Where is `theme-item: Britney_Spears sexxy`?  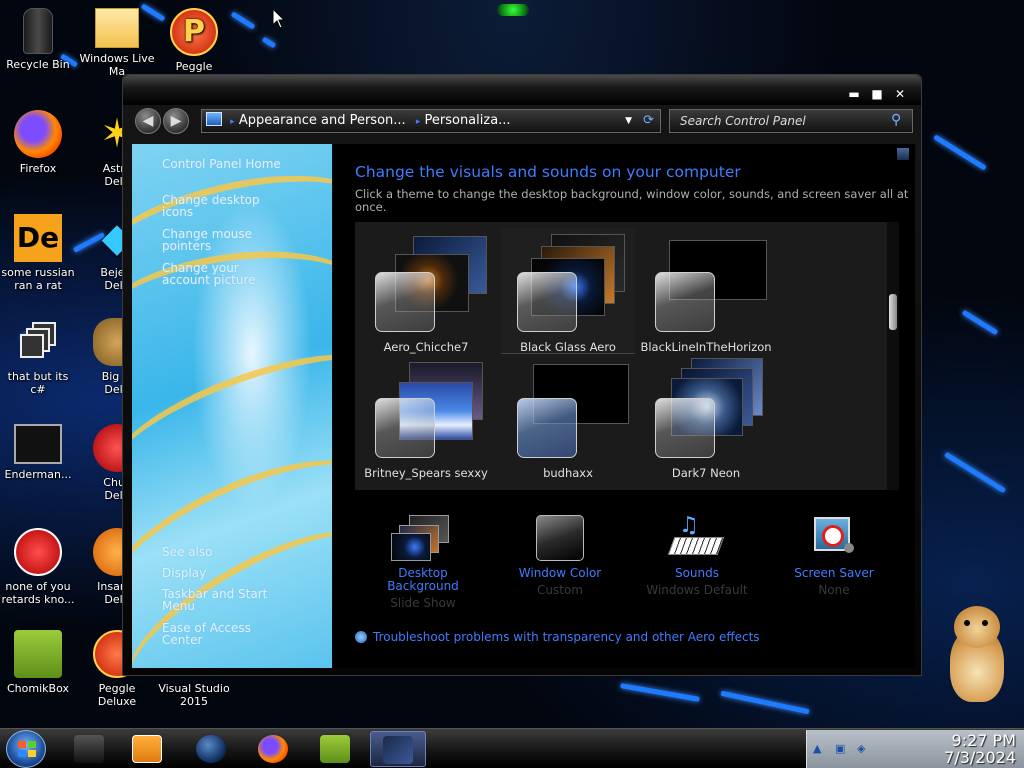 theme-item: Britney_Spears sexxy is located at coordinates (426, 417).